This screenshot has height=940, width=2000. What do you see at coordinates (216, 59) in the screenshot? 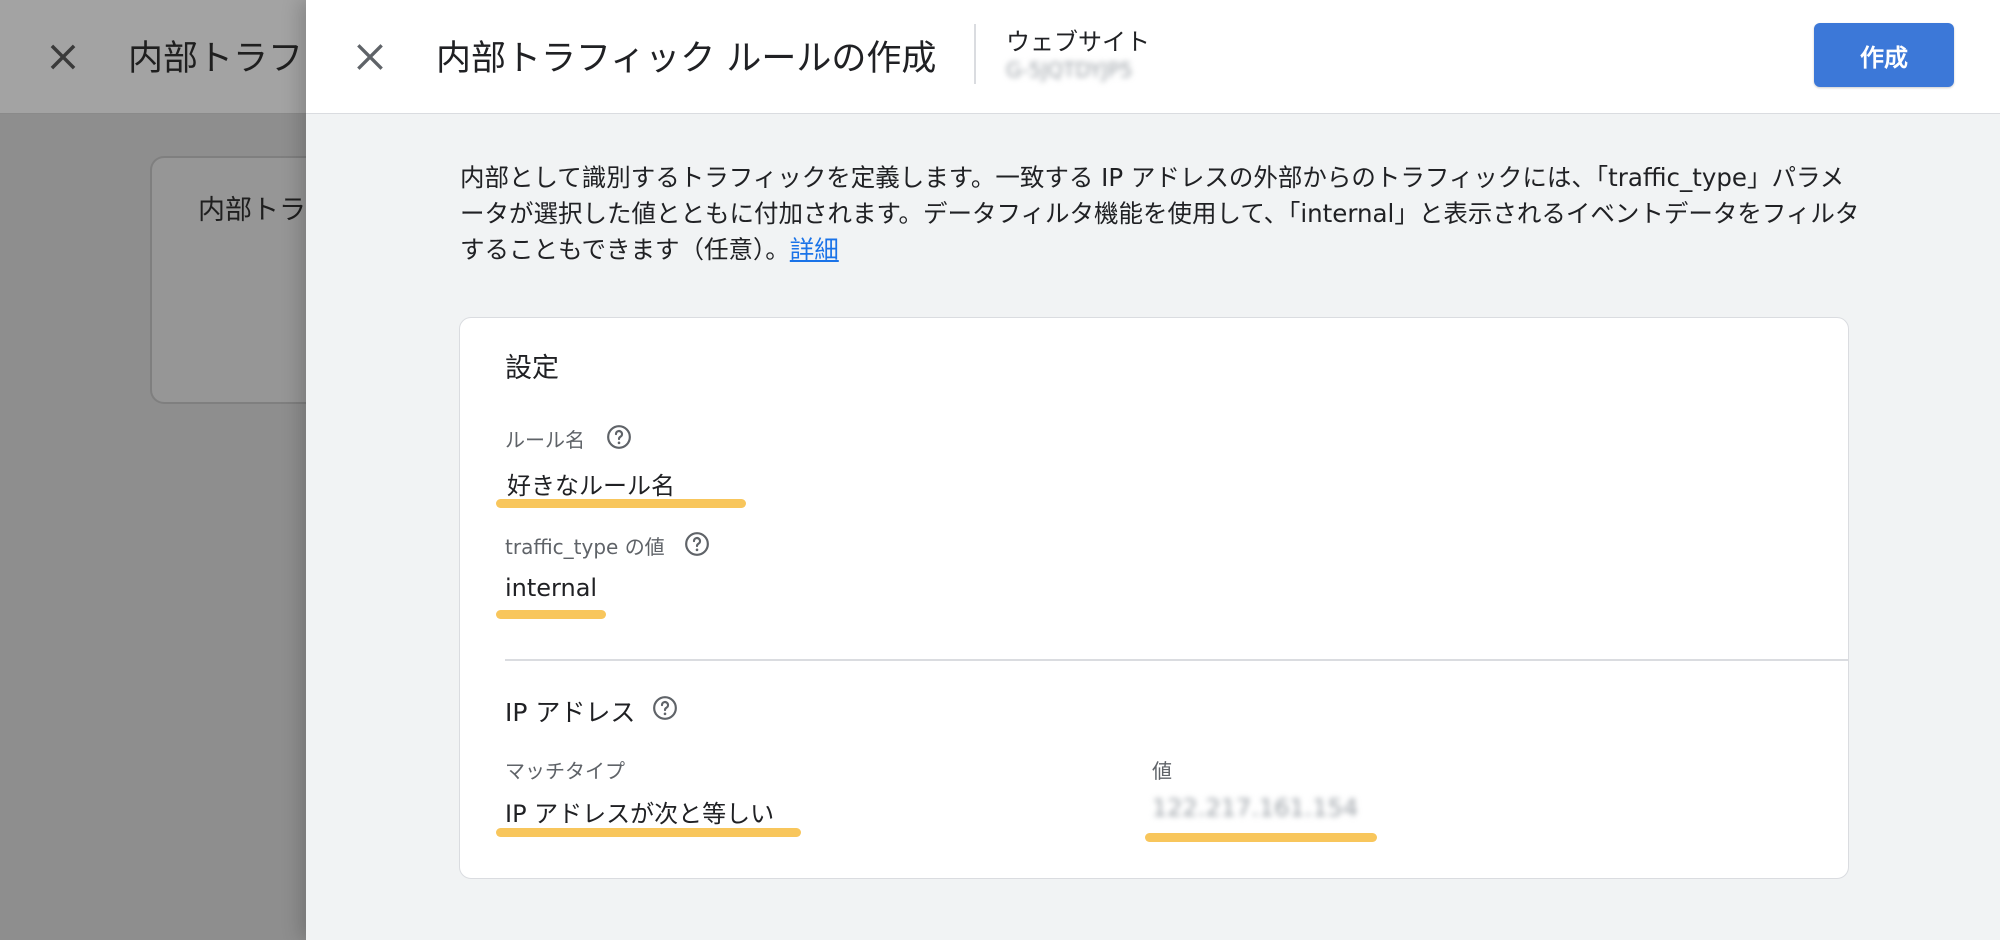
I see `background-page-title: 内部トラフ` at bounding box center [216, 59].